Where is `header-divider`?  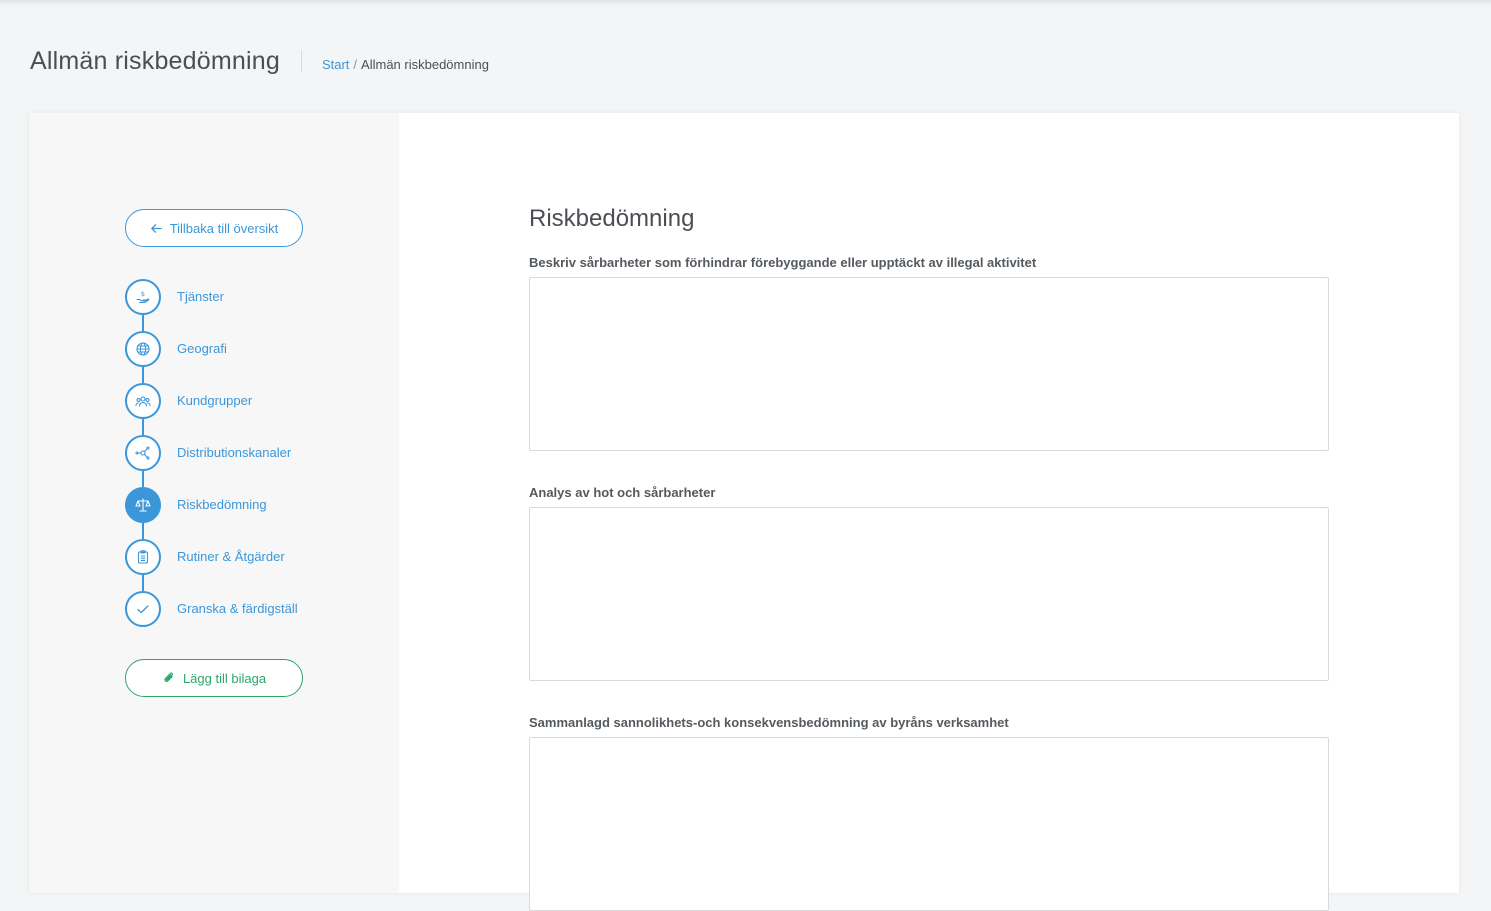 header-divider is located at coordinates (301, 61).